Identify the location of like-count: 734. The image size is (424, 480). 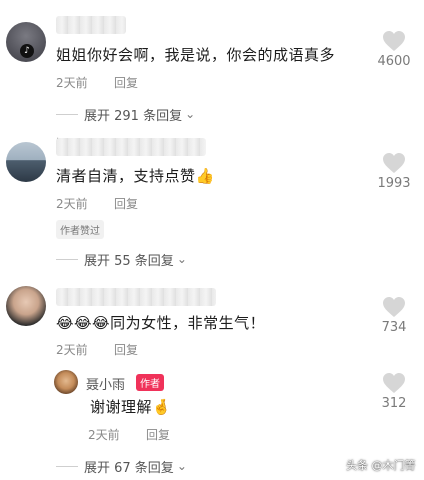
(394, 327).